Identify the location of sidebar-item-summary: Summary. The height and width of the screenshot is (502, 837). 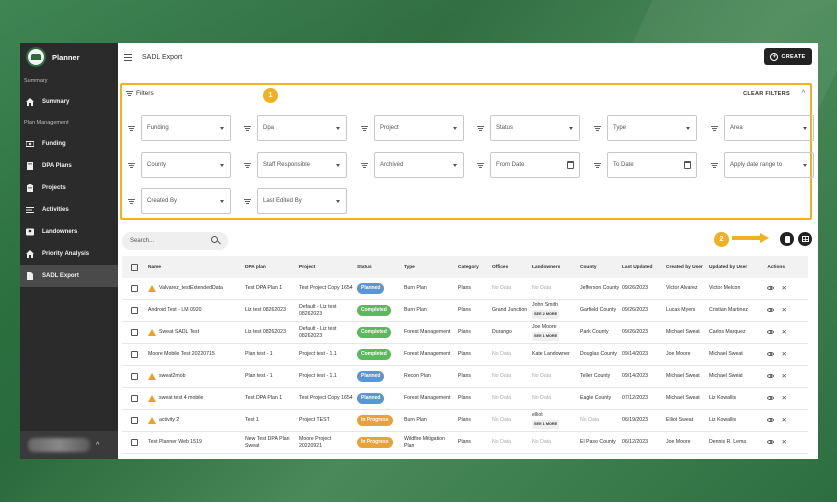
(69, 102).